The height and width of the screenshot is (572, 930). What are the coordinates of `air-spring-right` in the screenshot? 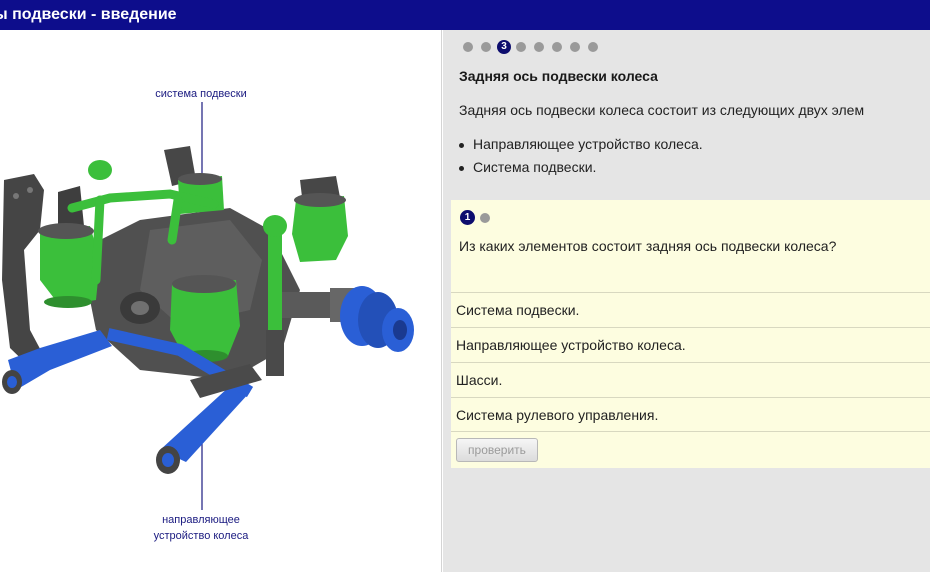 It's located at (320, 227).